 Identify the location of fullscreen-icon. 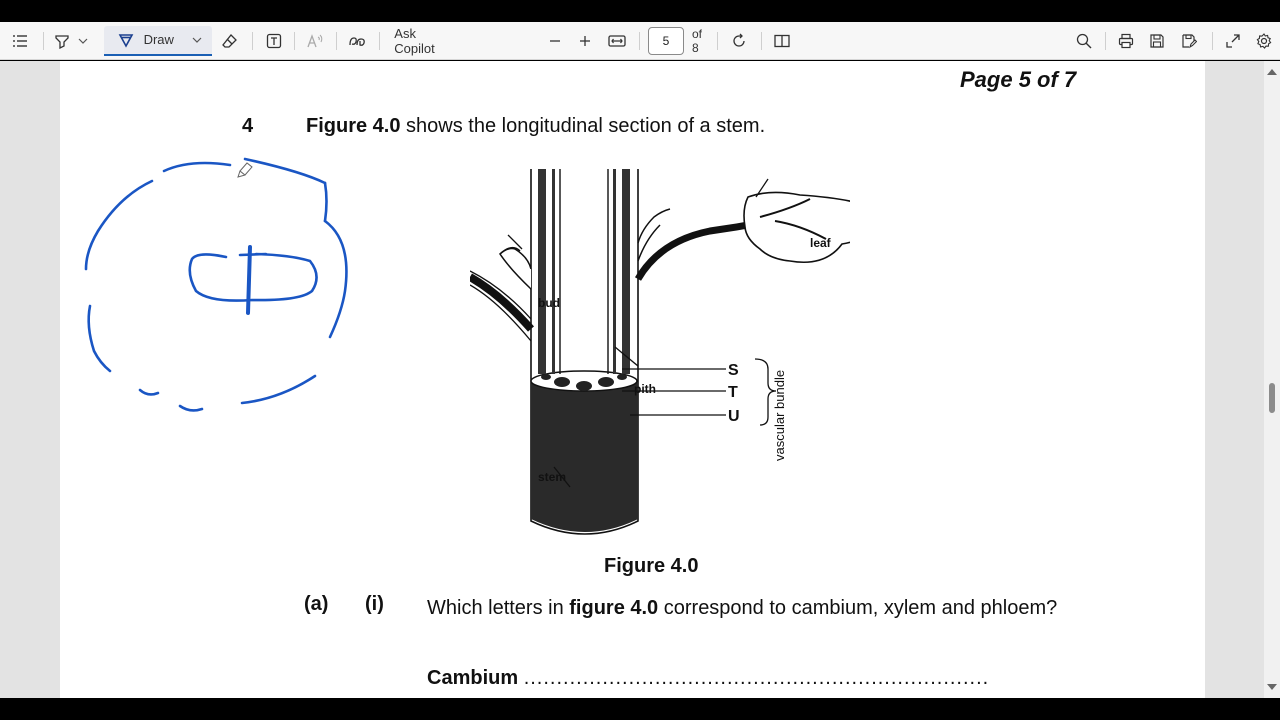
(1233, 40).